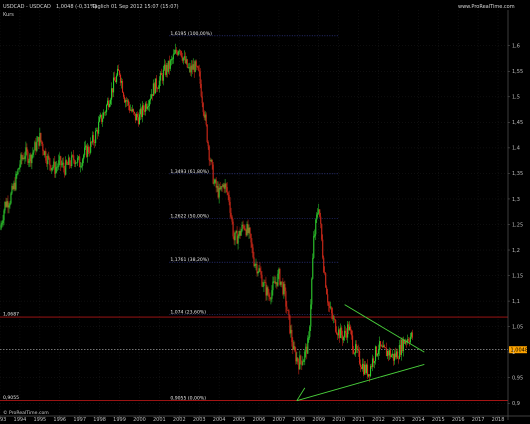 This screenshot has width=530, height=424. Describe the element at coordinates (188, 312) in the screenshot. I see `fib-level-label: 1,074 (23,60%)` at that location.